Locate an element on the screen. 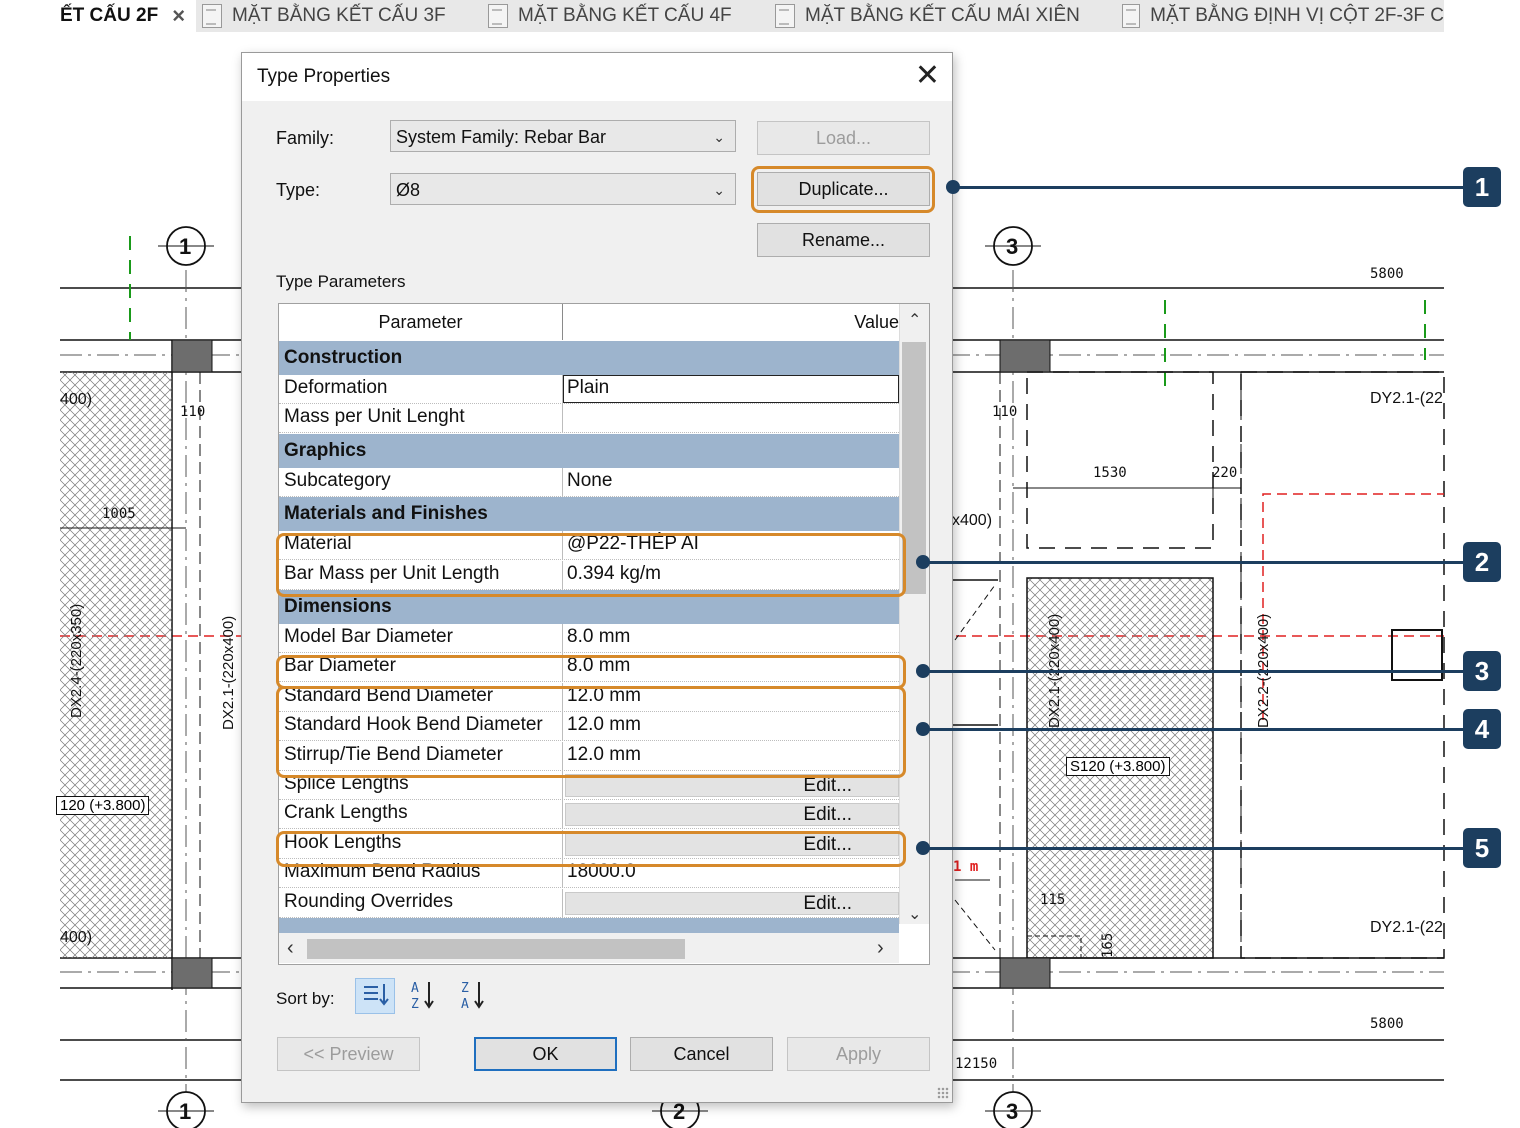 Image resolution: width=1520 pixels, height=1128 pixels. category-label: Graphics is located at coordinates (325, 450).